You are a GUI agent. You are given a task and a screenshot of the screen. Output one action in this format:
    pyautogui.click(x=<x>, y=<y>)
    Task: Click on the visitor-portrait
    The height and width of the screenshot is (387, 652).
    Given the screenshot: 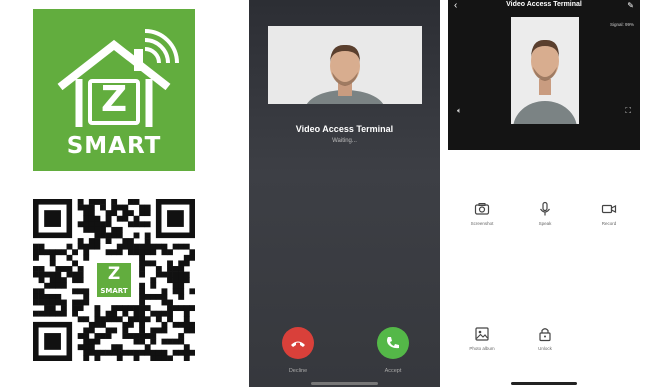 What is the action you would take?
    pyautogui.click(x=545, y=81)
    